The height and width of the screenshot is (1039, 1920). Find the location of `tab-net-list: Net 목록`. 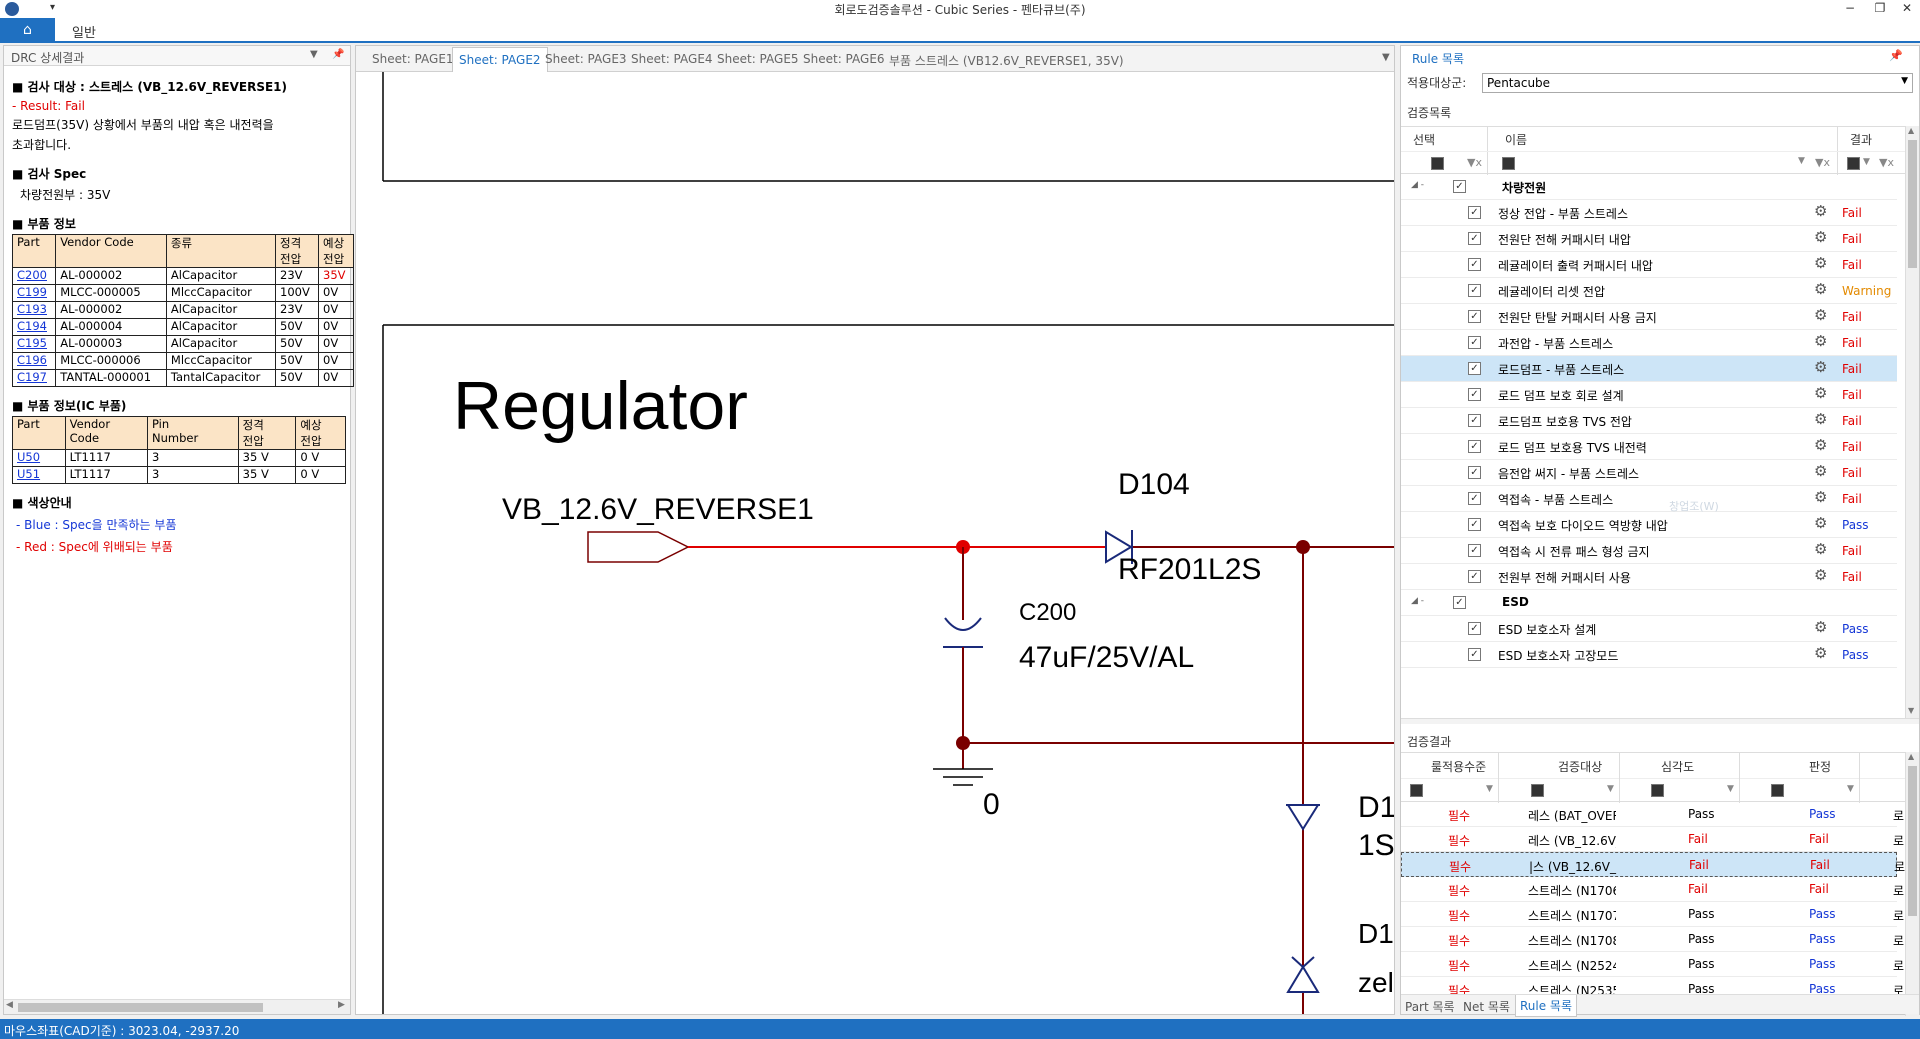

tab-net-list: Net 목록 is located at coordinates (1486, 1006).